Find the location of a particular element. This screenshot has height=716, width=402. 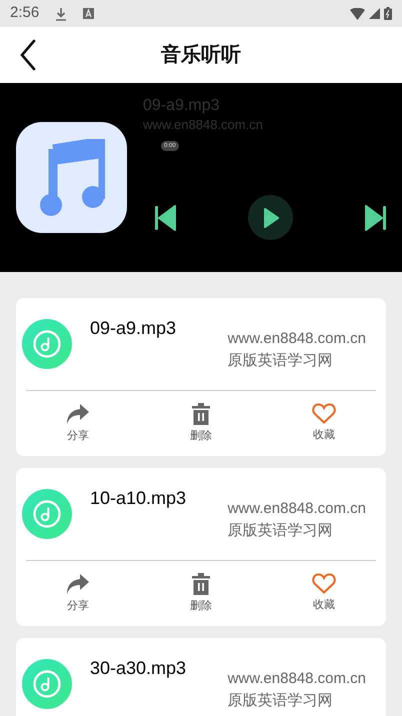

previous-button is located at coordinates (166, 217).